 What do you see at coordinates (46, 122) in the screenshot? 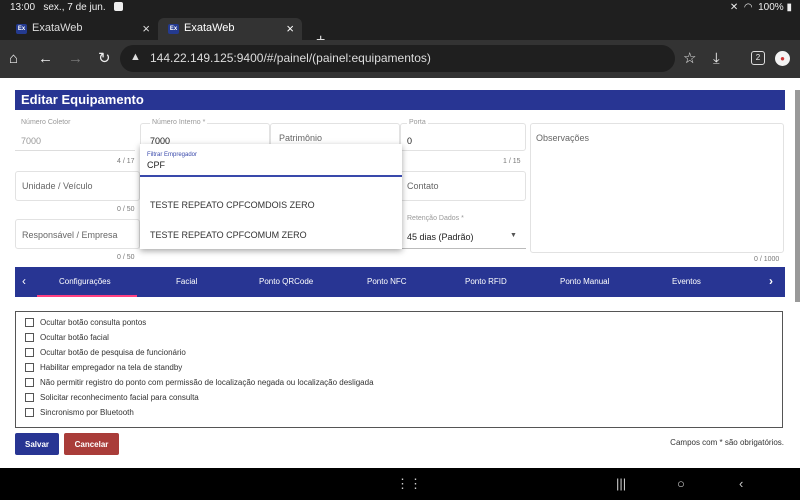
I see `numero-coletor-label: Número Coletor` at bounding box center [46, 122].